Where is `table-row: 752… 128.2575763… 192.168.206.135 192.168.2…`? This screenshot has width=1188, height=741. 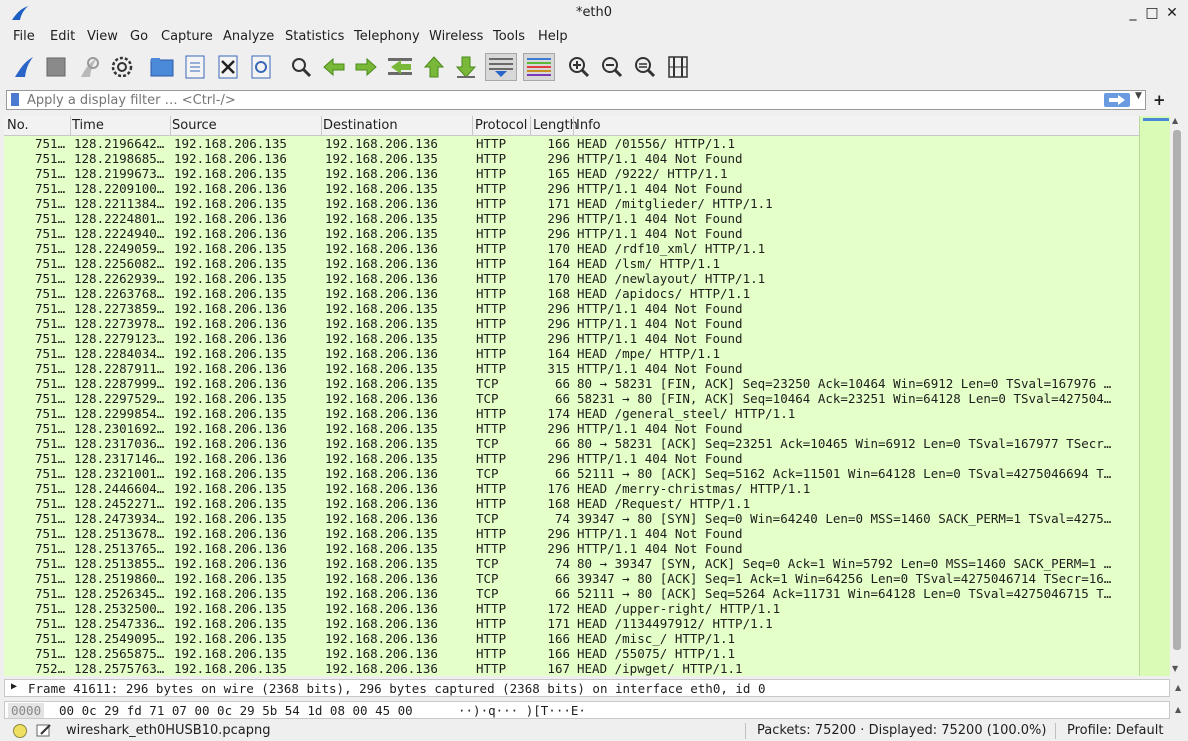
table-row: 752… 128.2575763… 192.168.206.135 192.168.2… is located at coordinates (587, 668).